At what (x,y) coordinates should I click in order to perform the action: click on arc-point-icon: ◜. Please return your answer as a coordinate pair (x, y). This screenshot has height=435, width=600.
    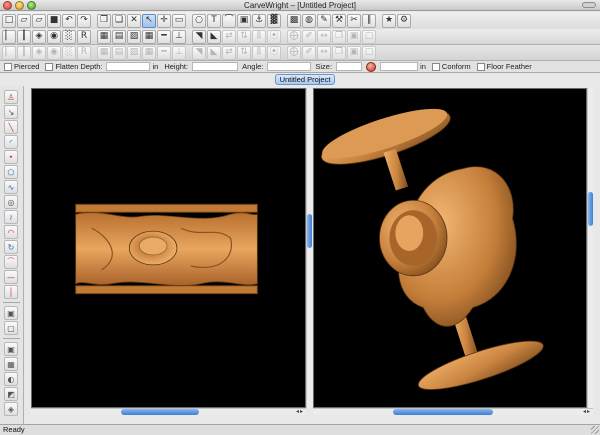
    Looking at the image, I should click on (11, 142).